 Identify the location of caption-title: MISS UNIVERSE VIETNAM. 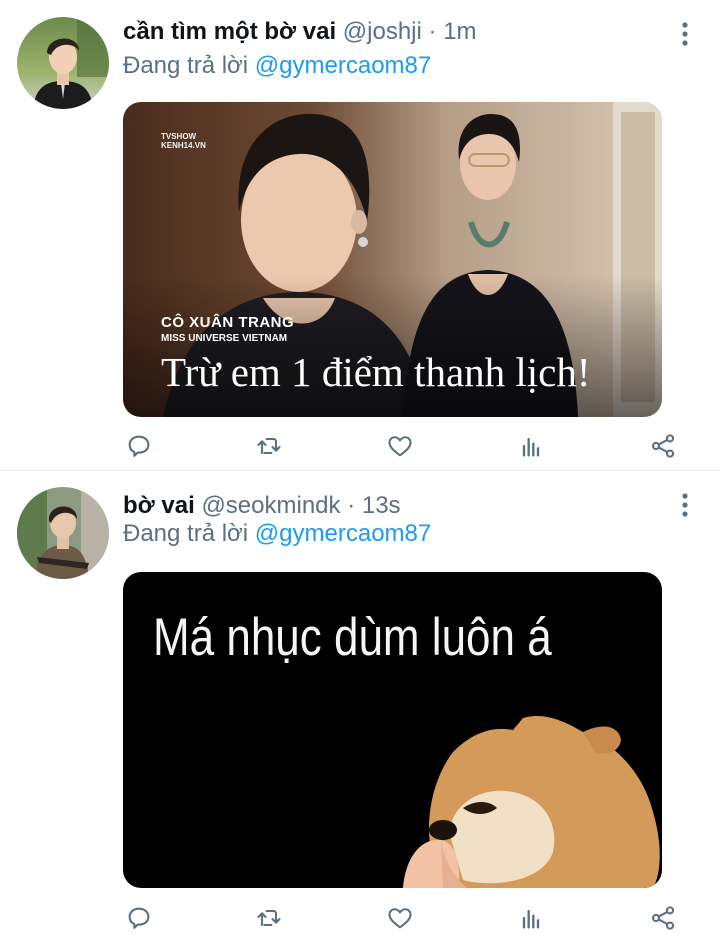
(224, 338).